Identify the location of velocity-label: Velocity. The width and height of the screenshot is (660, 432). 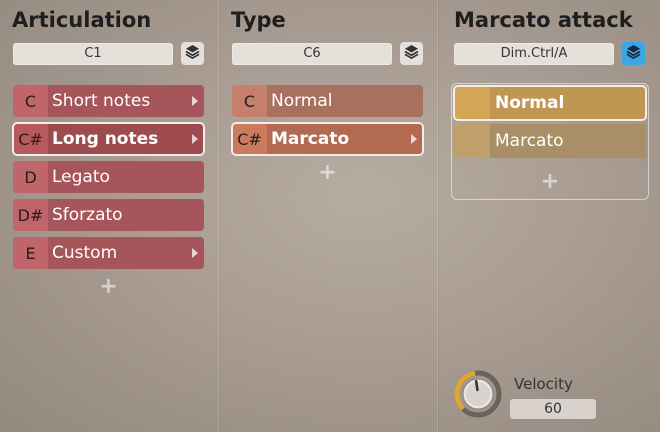
(543, 384).